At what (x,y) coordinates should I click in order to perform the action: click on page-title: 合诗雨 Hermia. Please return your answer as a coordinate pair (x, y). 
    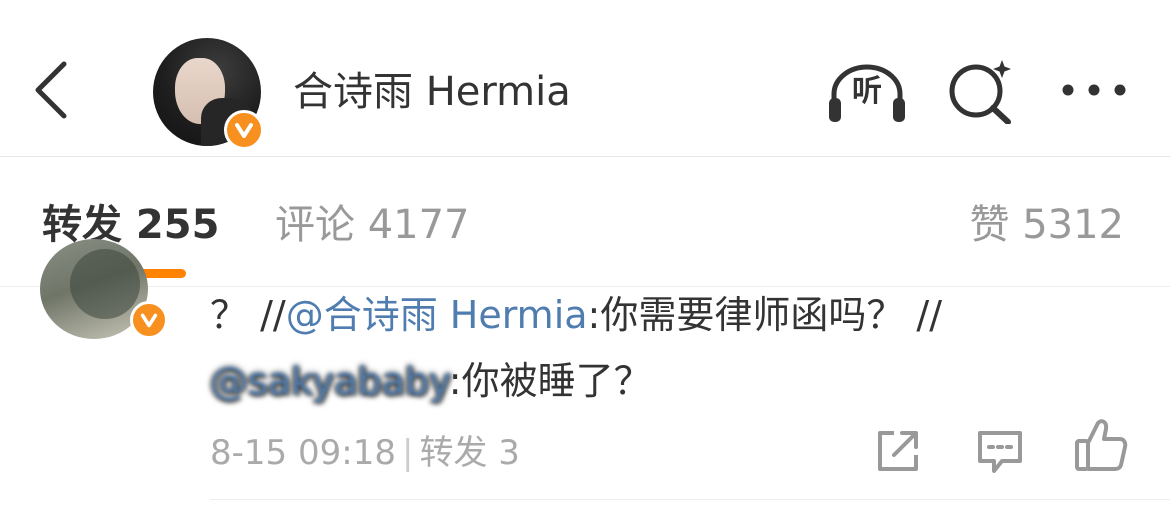
    Looking at the image, I should click on (432, 92).